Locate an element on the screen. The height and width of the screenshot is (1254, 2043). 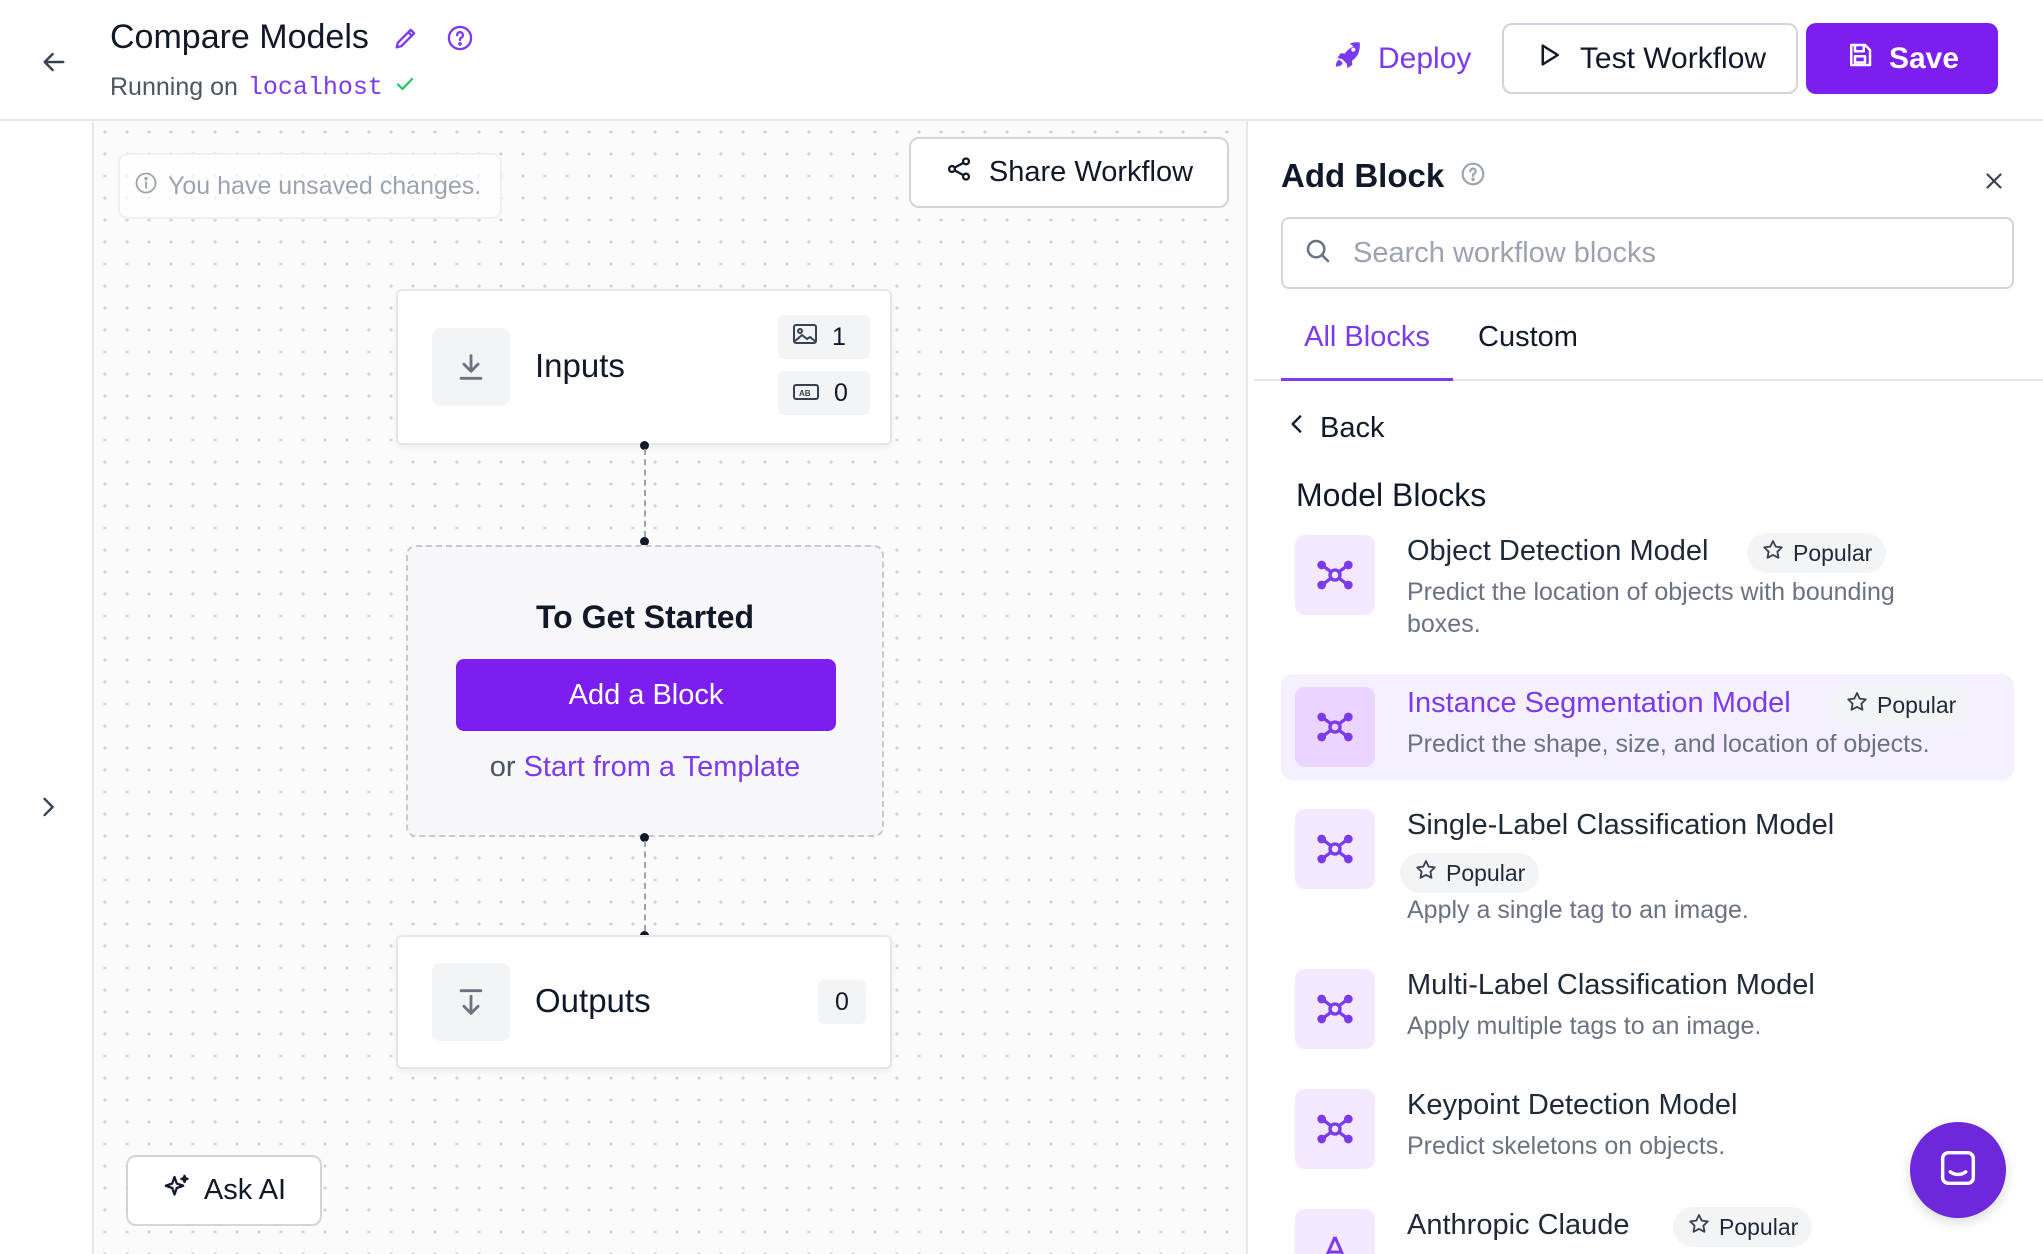
inputs-label: Inputs is located at coordinates (580, 365).